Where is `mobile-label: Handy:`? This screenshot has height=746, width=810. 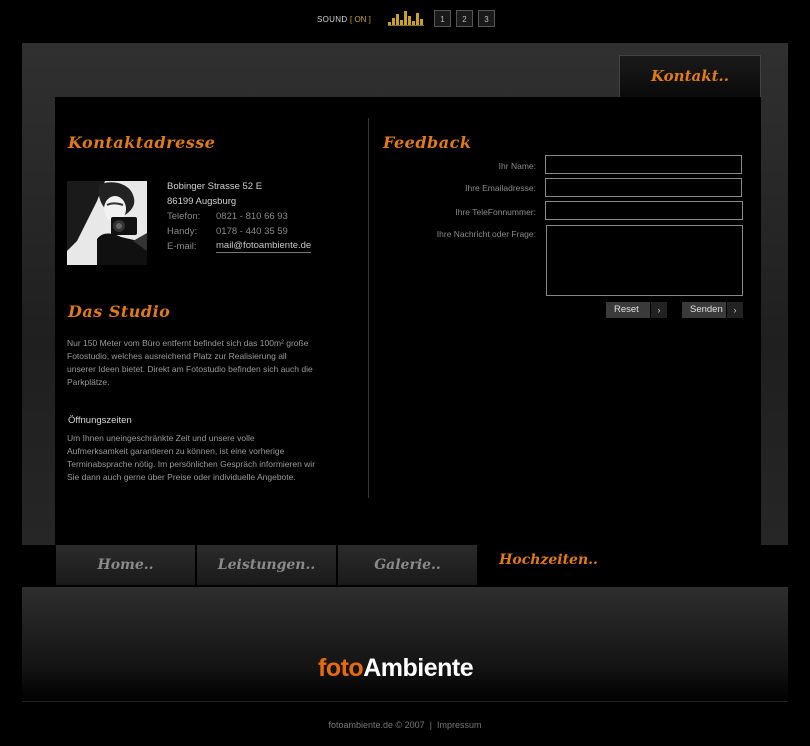
mobile-label: Handy: is located at coordinates (182, 231).